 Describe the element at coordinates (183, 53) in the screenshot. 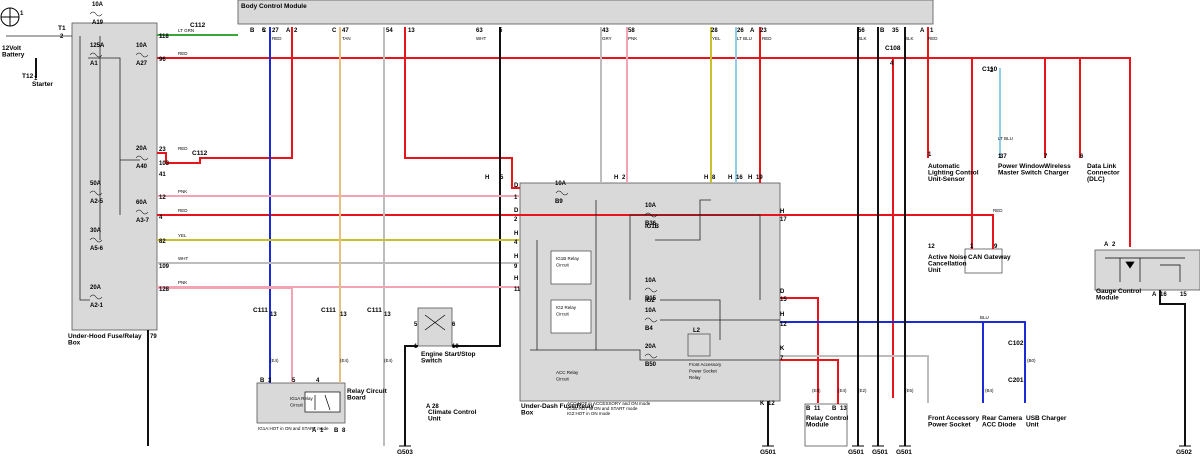

I see `wire-tag-0: RED` at that location.